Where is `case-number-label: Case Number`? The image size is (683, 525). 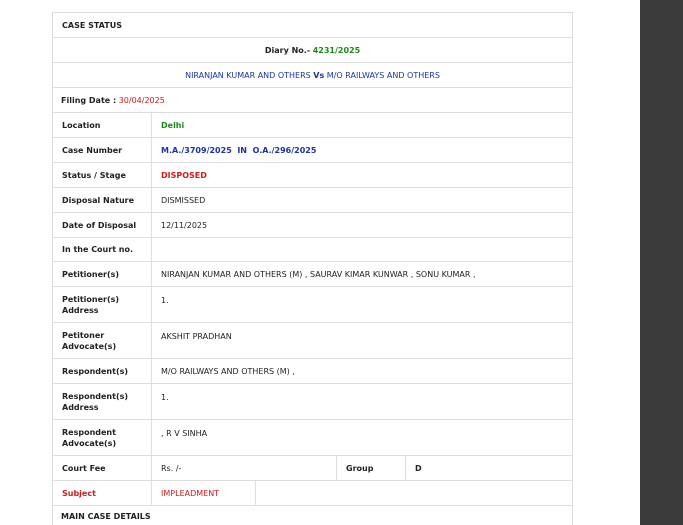 case-number-label: Case Number is located at coordinates (92, 150).